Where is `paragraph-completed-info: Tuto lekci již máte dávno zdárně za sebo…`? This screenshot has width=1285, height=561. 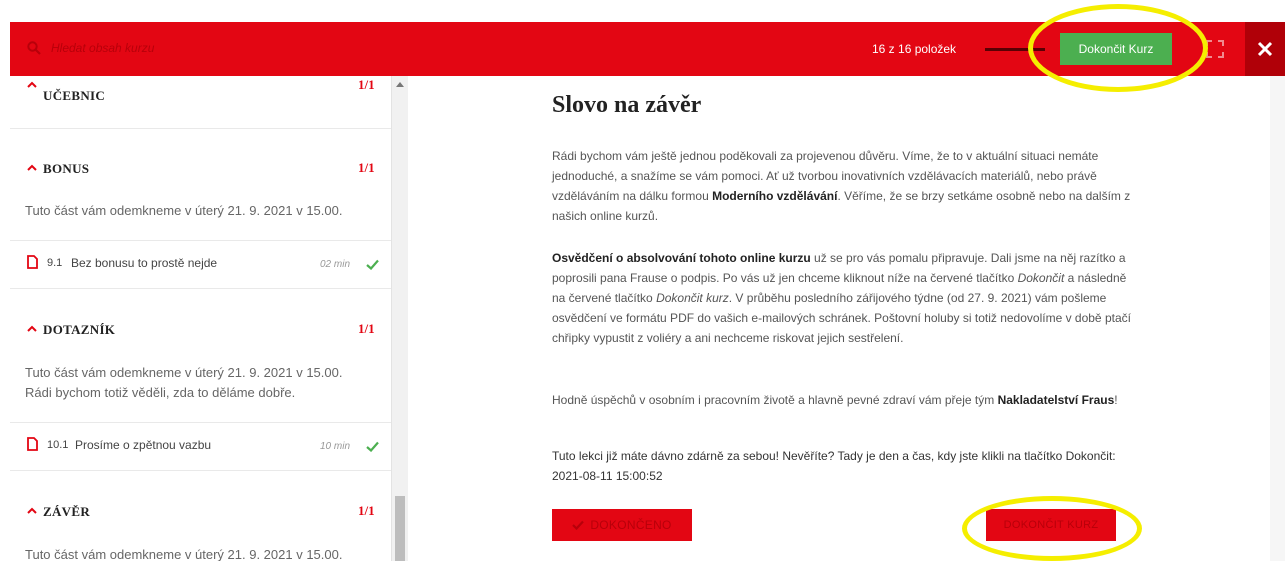
paragraph-completed-info: Tuto lekci již máte dávno zdárně za sebo… is located at coordinates (834, 466).